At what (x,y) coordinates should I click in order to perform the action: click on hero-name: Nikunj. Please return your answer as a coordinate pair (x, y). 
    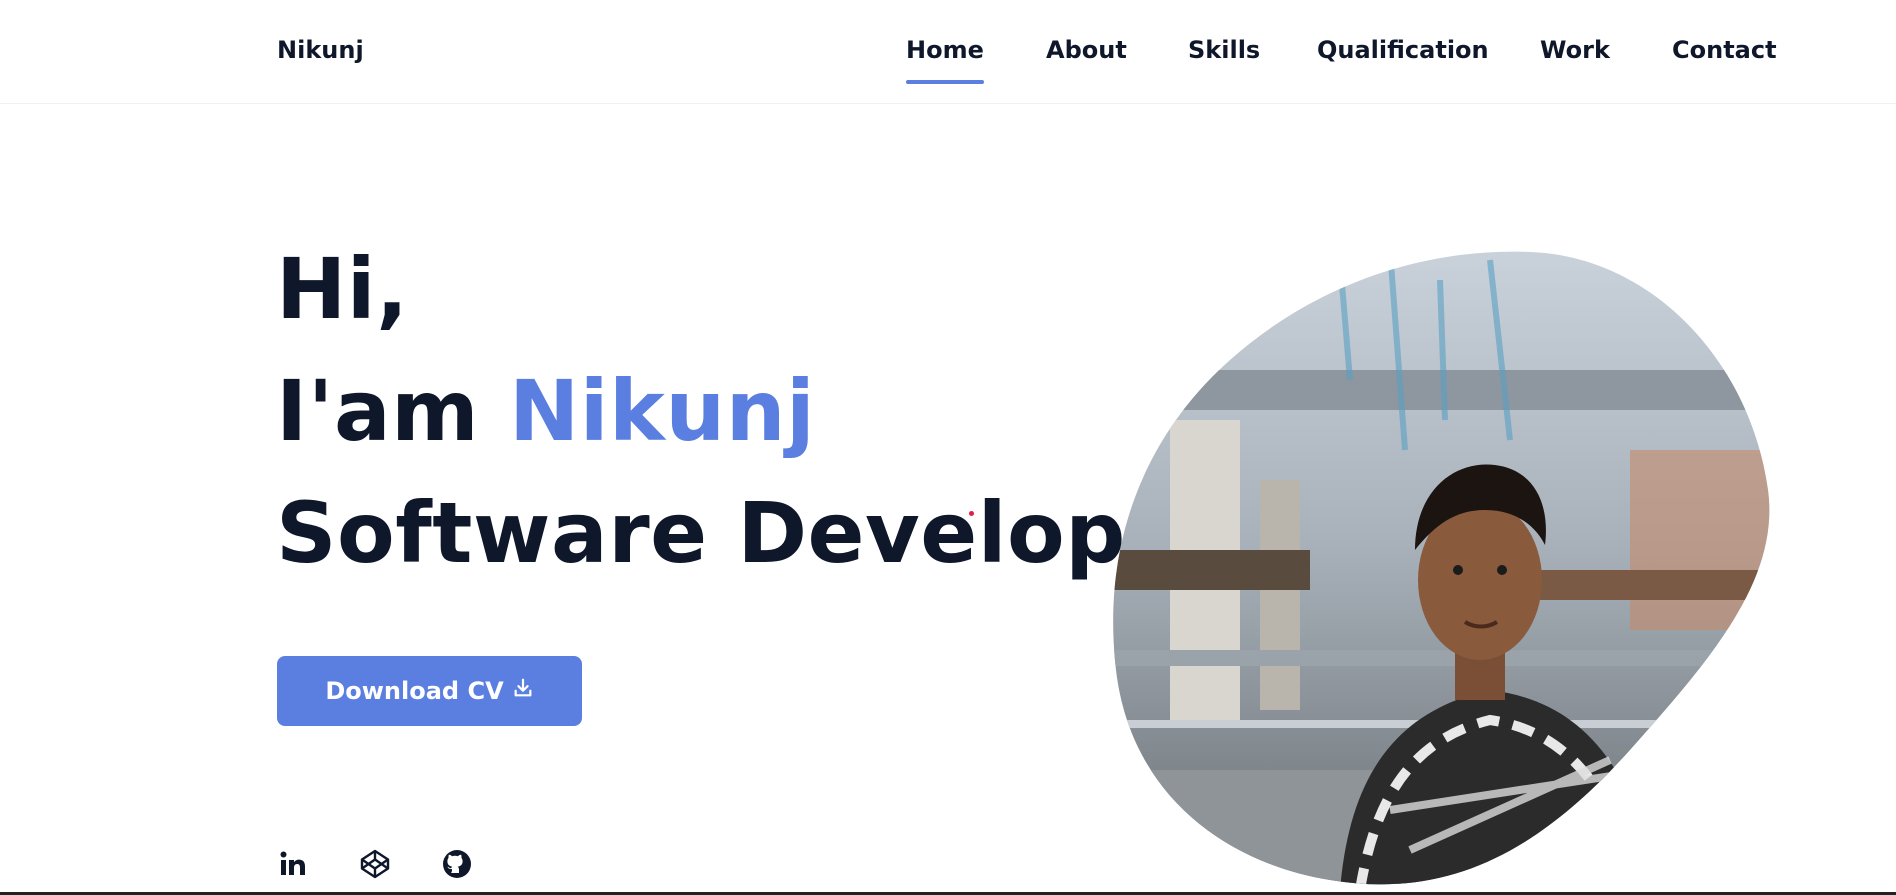
    Looking at the image, I should click on (662, 411).